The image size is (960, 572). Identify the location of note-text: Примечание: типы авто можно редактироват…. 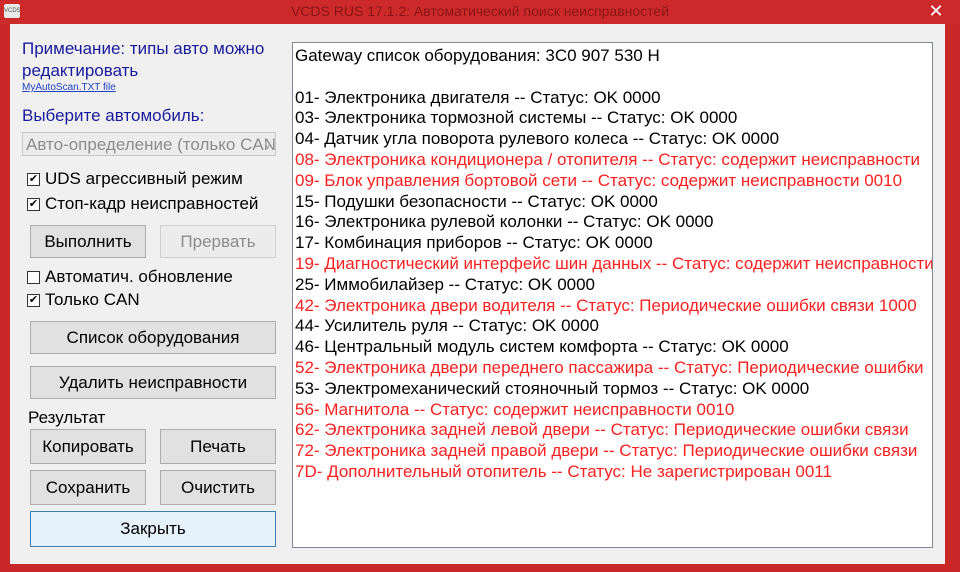
(143, 59).